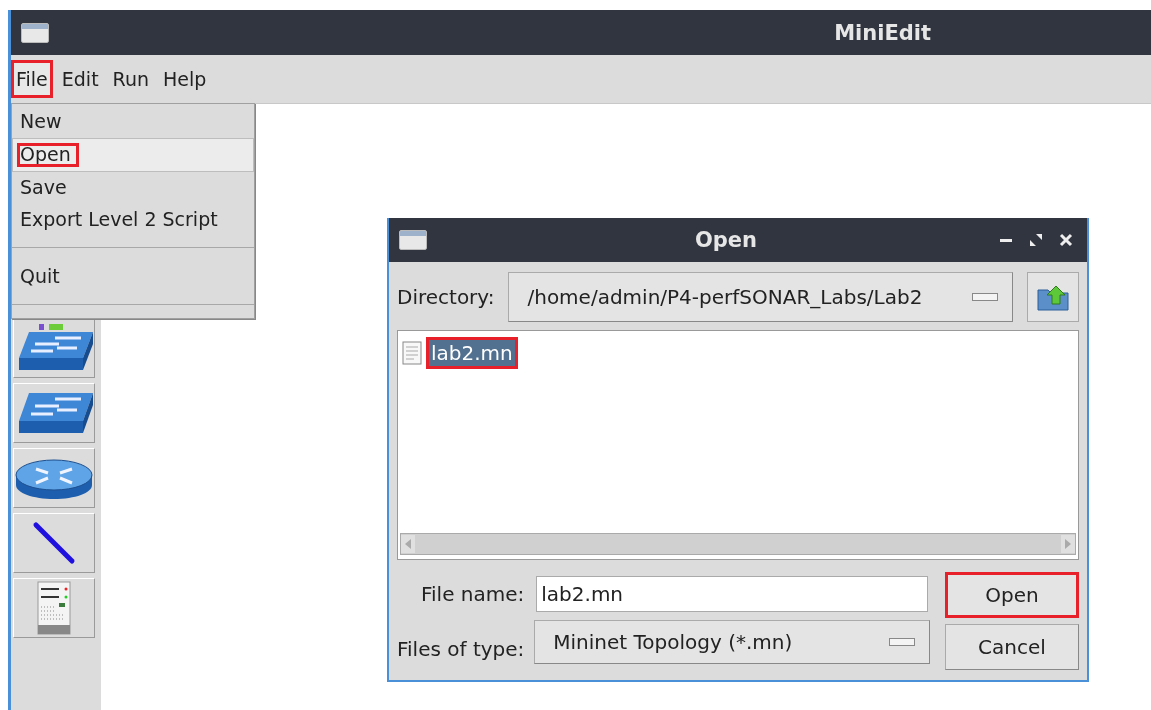 The width and height of the screenshot is (1151, 710). What do you see at coordinates (461, 648) in the screenshot?
I see `file-type-label: Files of type:` at bounding box center [461, 648].